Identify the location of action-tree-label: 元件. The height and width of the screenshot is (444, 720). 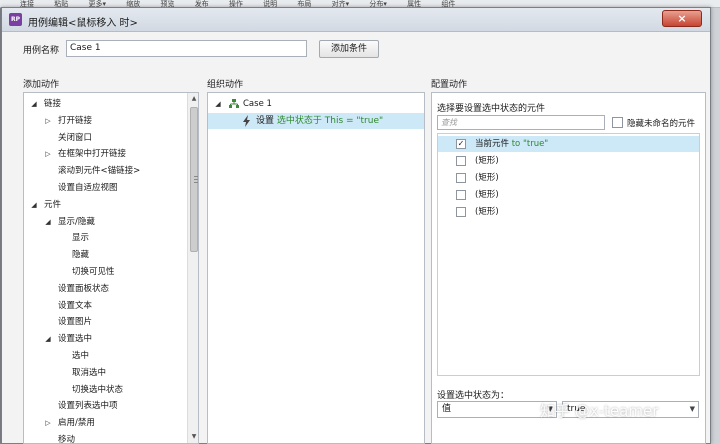
(53, 204).